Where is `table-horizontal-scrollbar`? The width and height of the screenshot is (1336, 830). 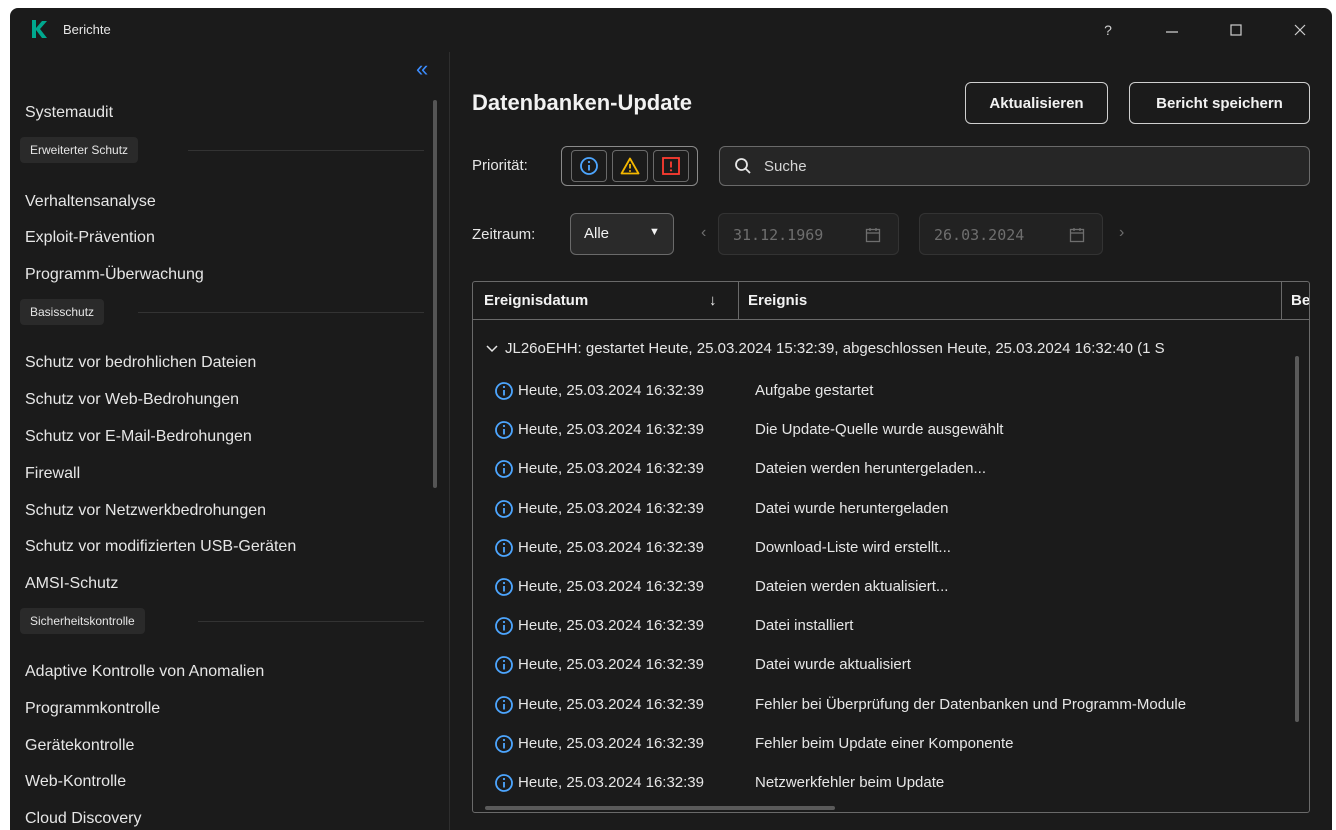
table-horizontal-scrollbar is located at coordinates (660, 808).